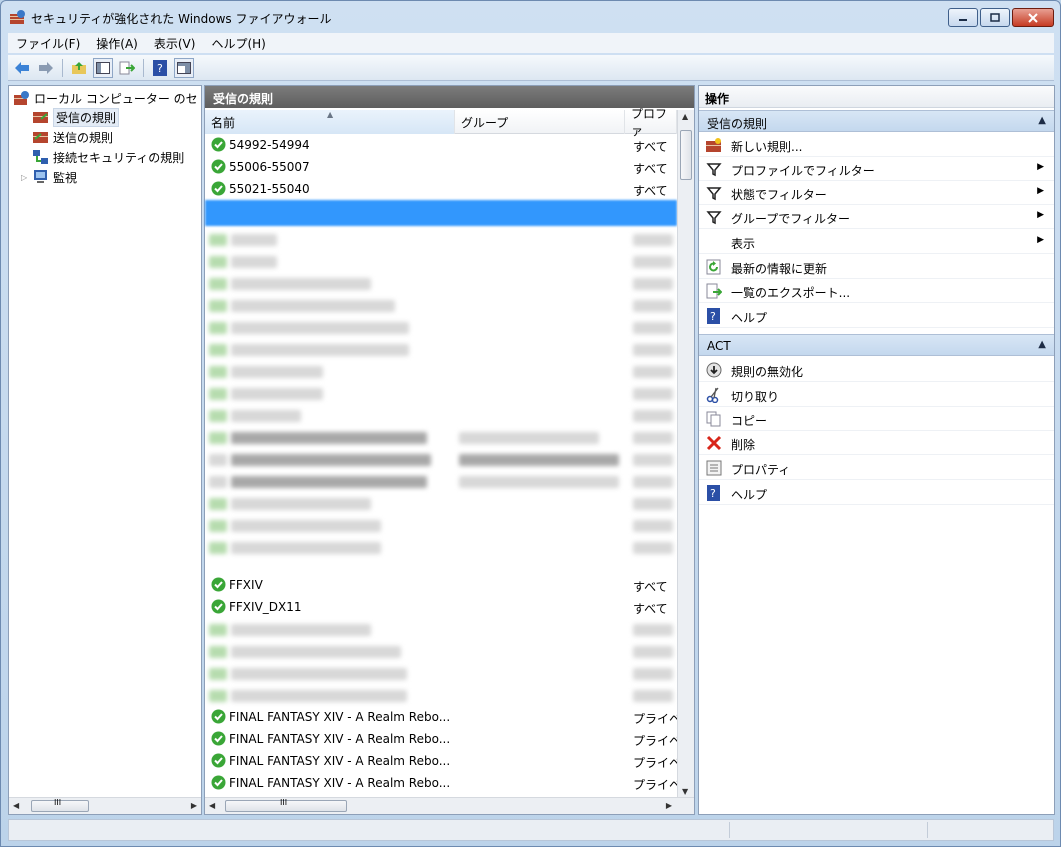  What do you see at coordinates (530, 17) in the screenshot?
I see `title-bar: セキュリティが強化された Windows ファイアウォール` at bounding box center [530, 17].